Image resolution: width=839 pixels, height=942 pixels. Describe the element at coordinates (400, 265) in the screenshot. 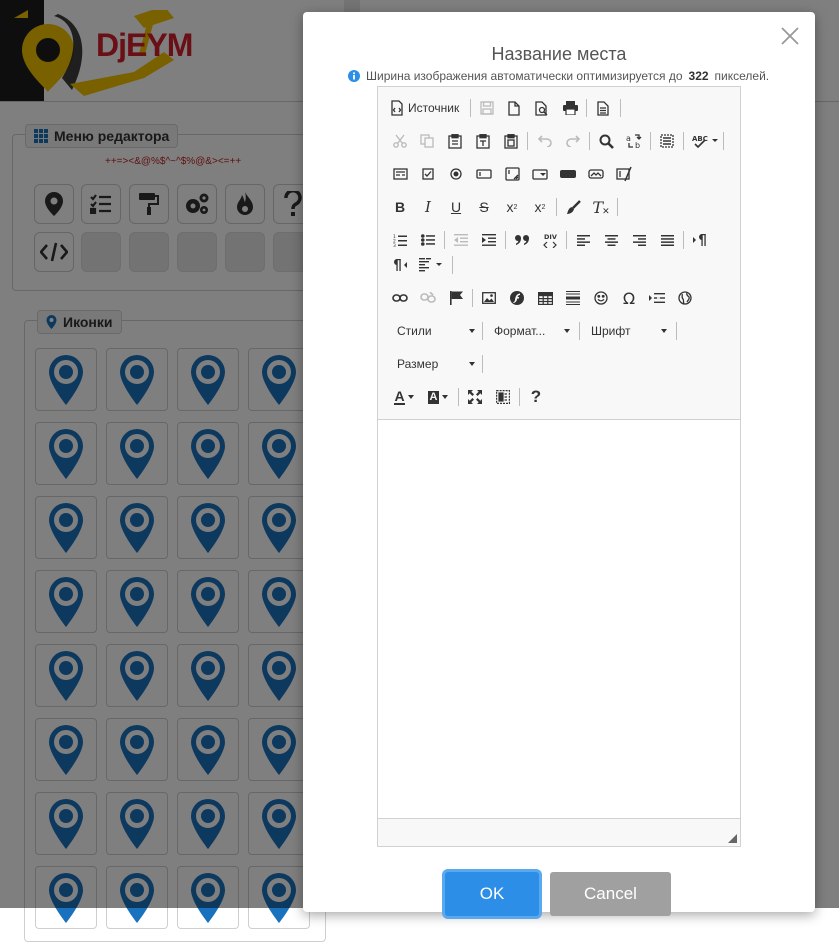

I see `text-rtl-button` at that location.